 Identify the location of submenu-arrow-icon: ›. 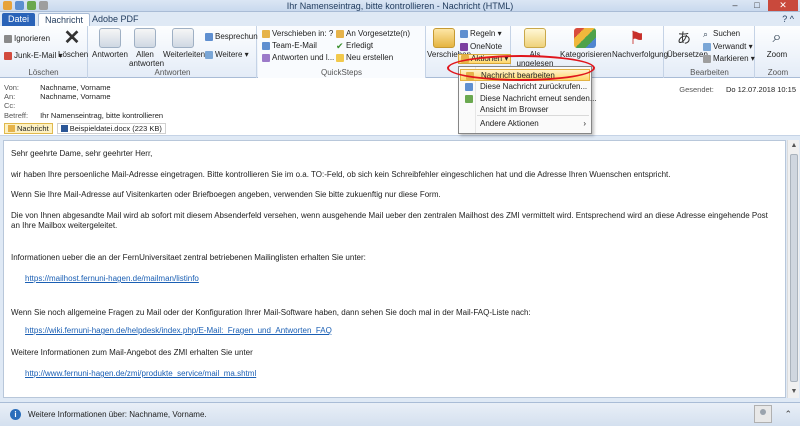
(584, 123).